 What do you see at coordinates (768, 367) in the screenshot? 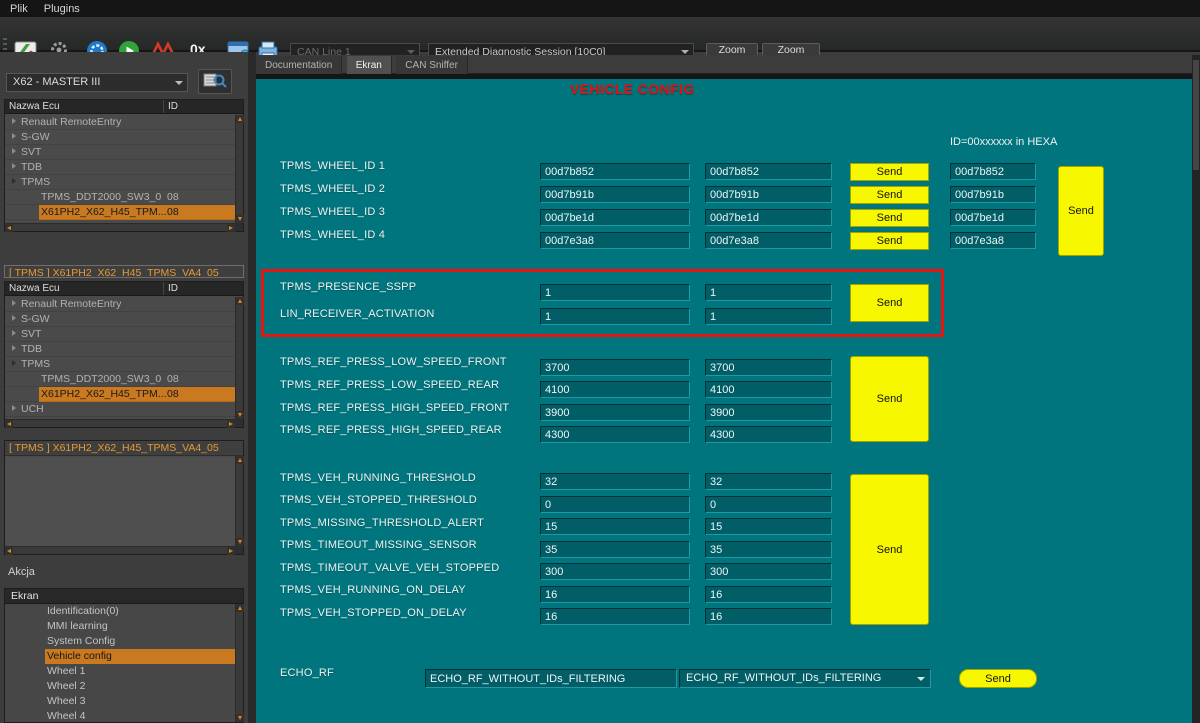
I see `ref-press-low-front-current` at bounding box center [768, 367].